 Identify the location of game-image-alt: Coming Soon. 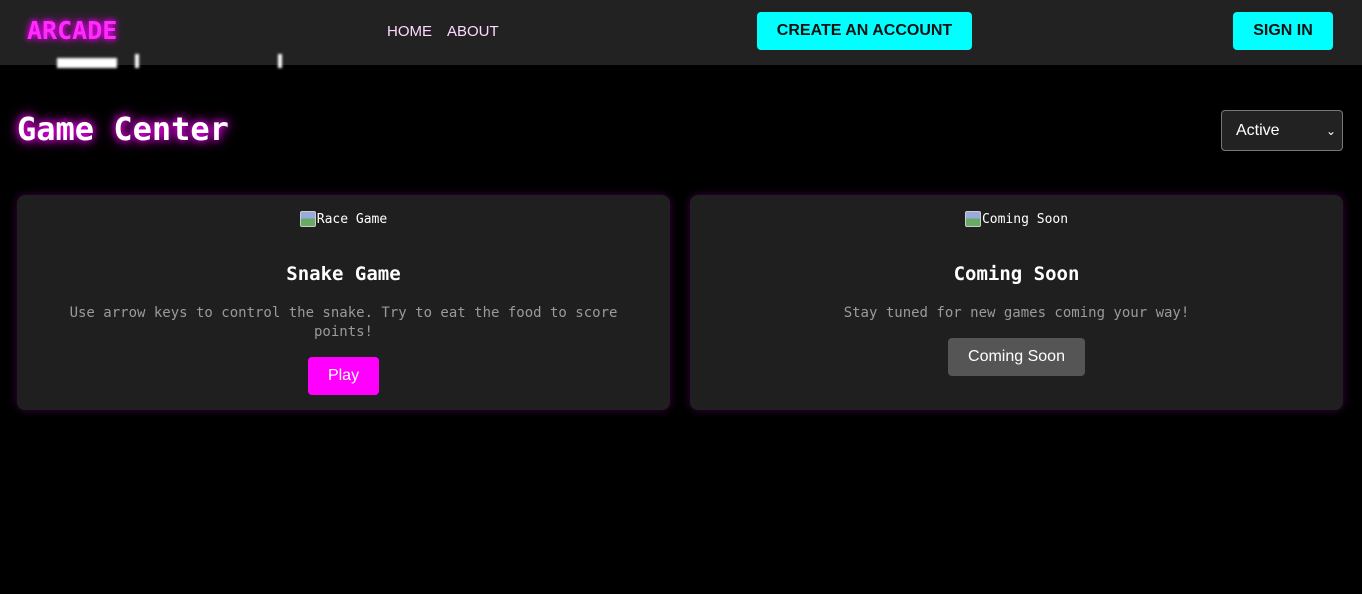
(1025, 219).